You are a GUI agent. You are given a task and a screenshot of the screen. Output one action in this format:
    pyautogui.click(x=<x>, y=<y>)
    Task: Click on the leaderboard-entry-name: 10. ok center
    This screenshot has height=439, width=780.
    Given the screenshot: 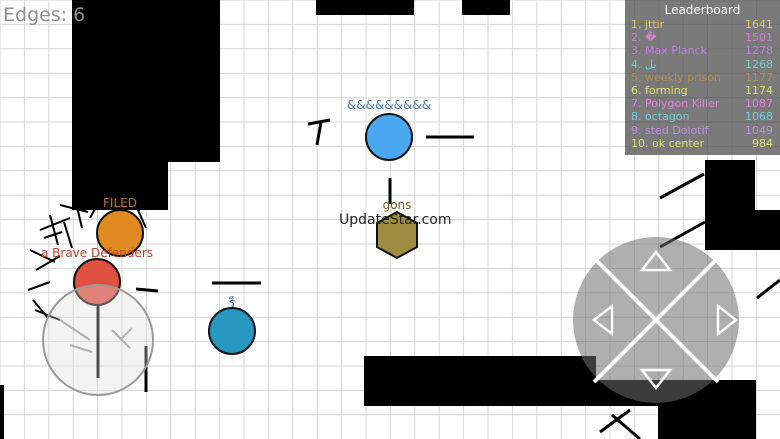 What is the action you would take?
    pyautogui.click(x=667, y=143)
    